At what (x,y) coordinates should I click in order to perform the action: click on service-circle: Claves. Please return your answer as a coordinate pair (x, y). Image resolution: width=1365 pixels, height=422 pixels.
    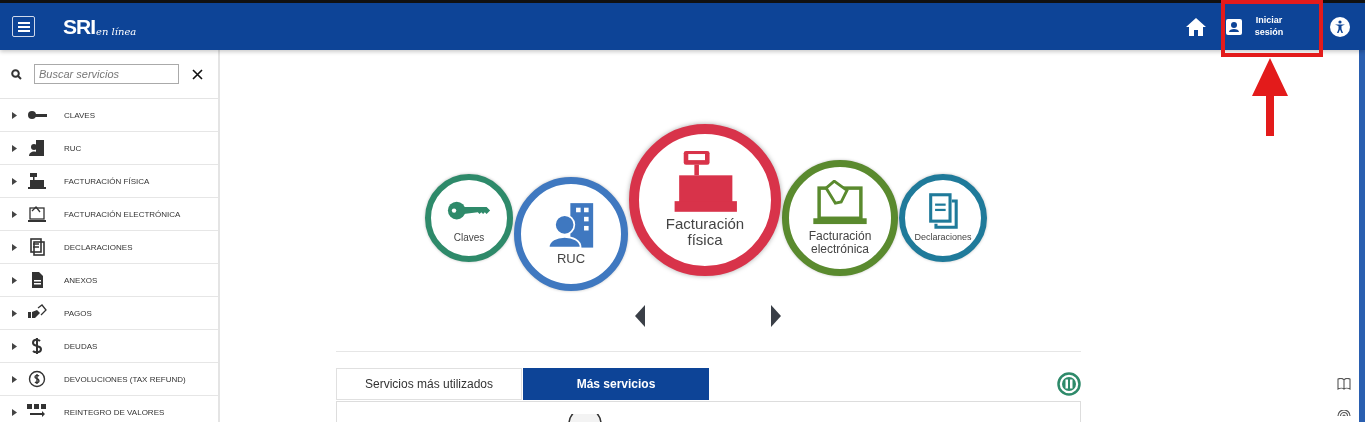
    Looking at the image, I should click on (469, 218).